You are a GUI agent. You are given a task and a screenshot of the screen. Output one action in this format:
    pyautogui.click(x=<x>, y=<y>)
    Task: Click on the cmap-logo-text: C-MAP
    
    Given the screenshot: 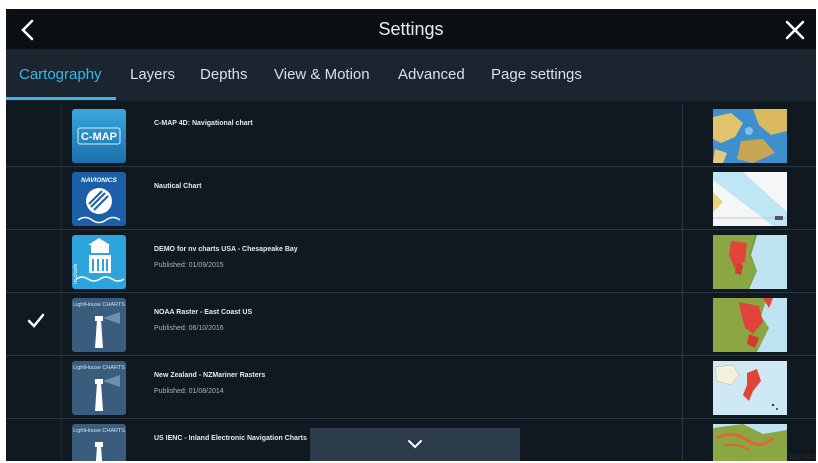 What is the action you would take?
    pyautogui.click(x=99, y=137)
    